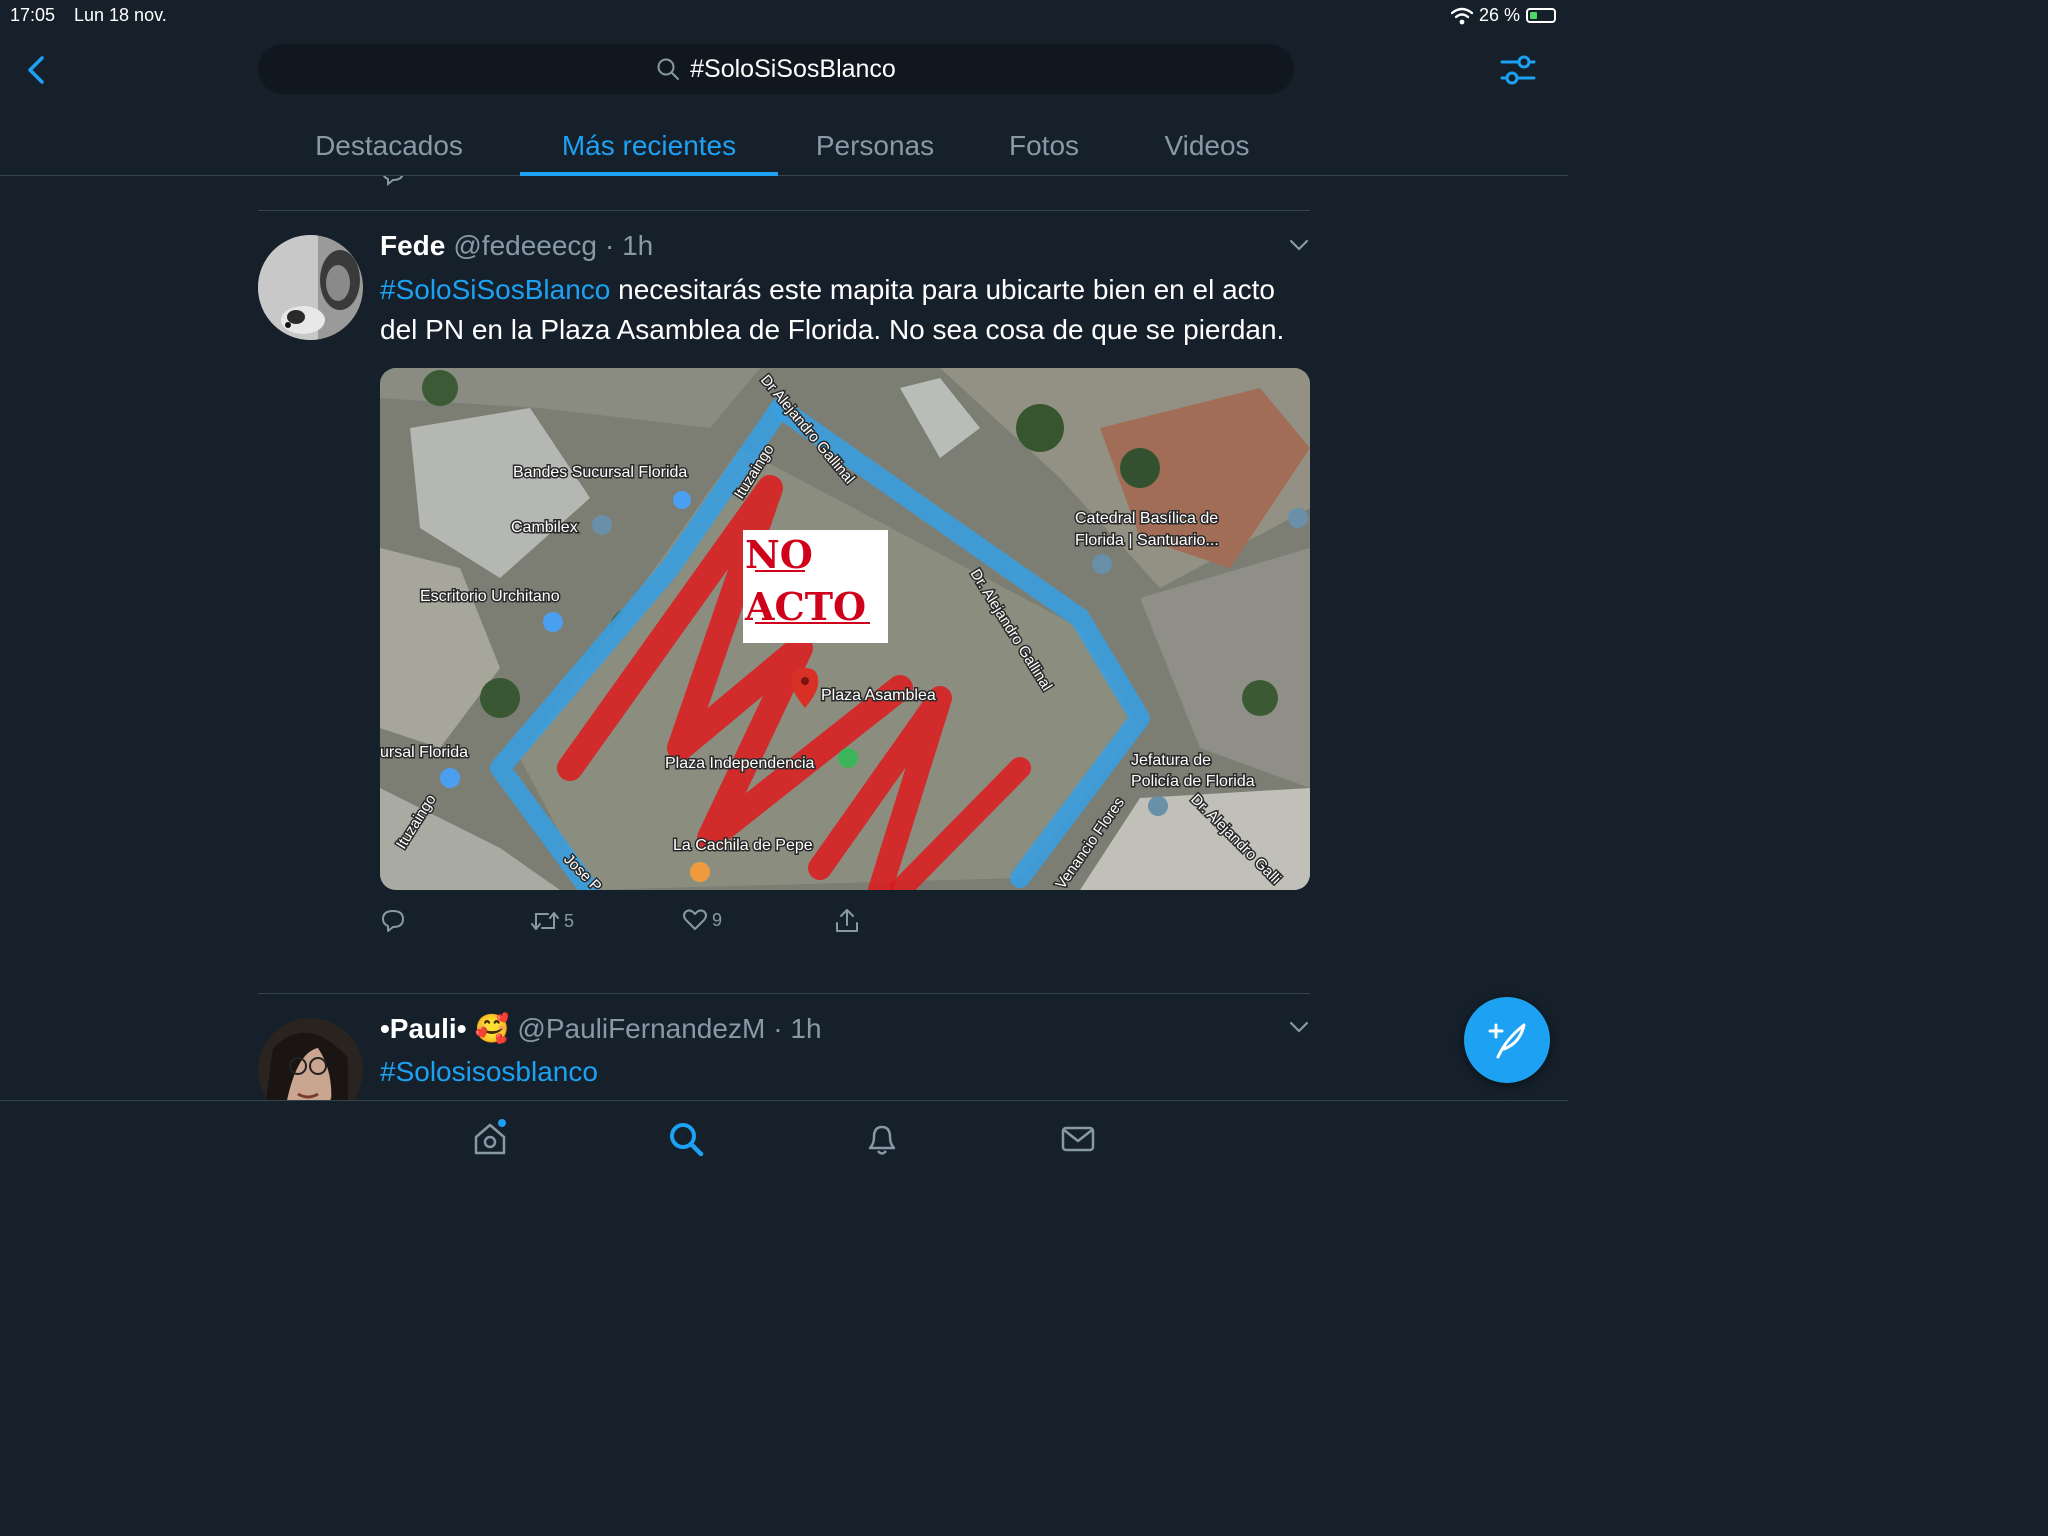 This screenshot has width=2048, height=1536. What do you see at coordinates (600, 472) in the screenshot?
I see `label-bandes: Bandes Sucursal Florida` at bounding box center [600, 472].